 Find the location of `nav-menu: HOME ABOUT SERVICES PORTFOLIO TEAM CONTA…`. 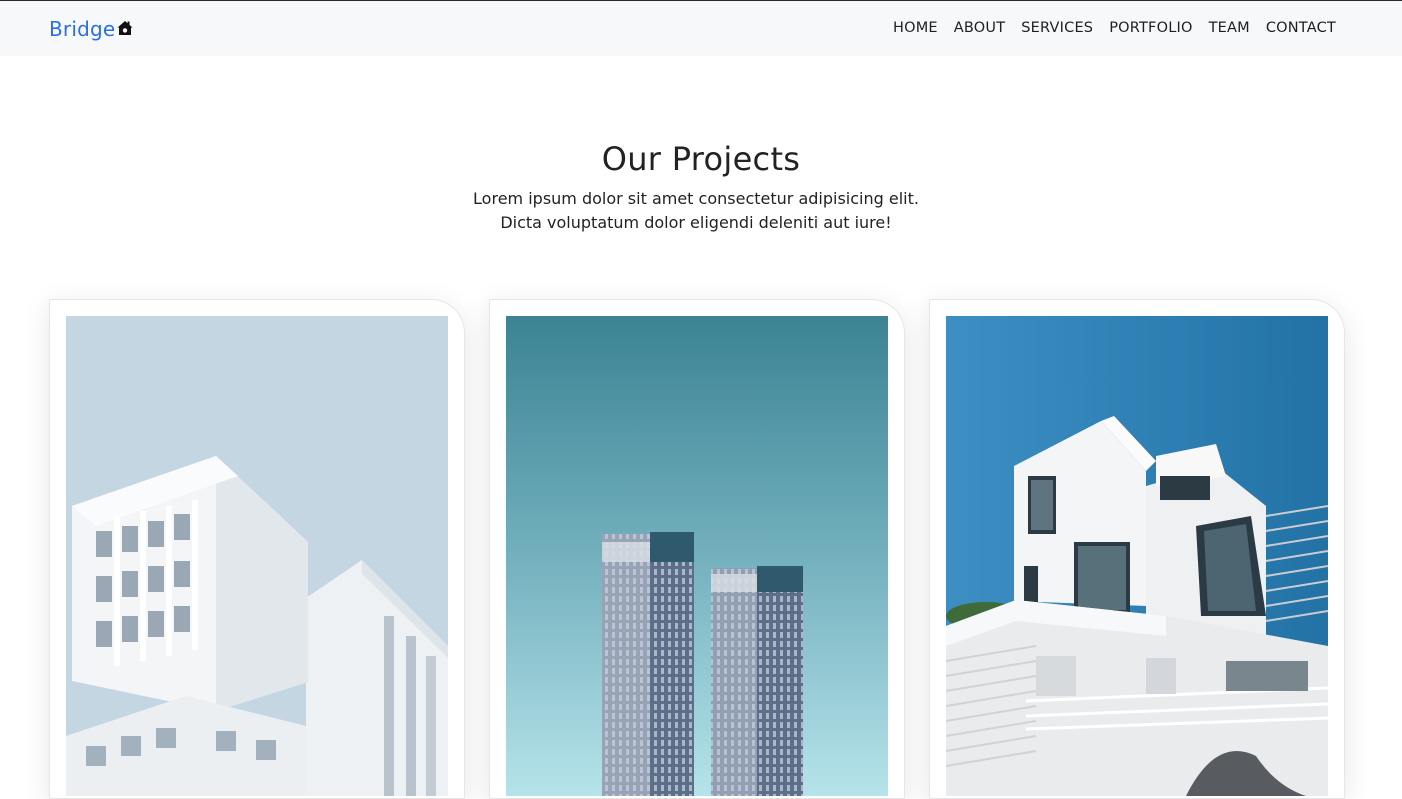

nav-menu: HOME ABOUT SERVICES PORTFOLIO TEAM CONTA… is located at coordinates (1114, 28).